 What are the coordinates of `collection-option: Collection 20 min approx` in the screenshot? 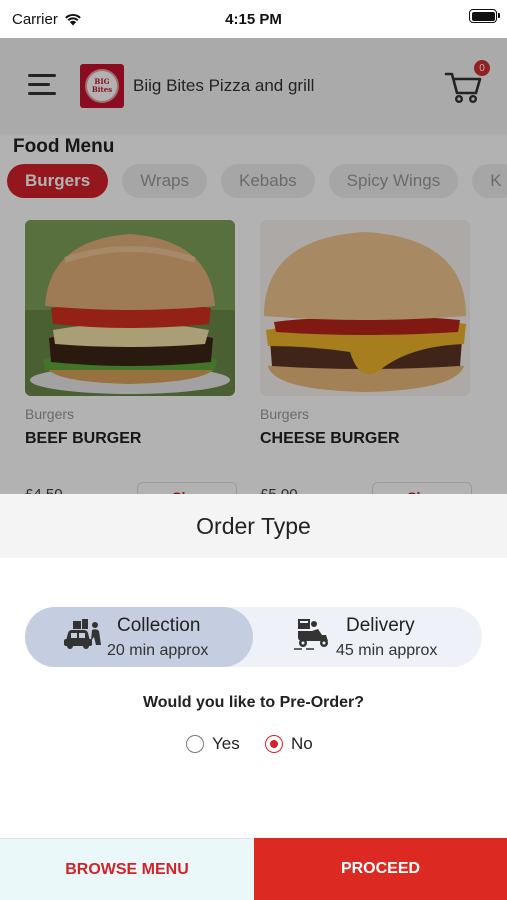 It's located at (139, 637).